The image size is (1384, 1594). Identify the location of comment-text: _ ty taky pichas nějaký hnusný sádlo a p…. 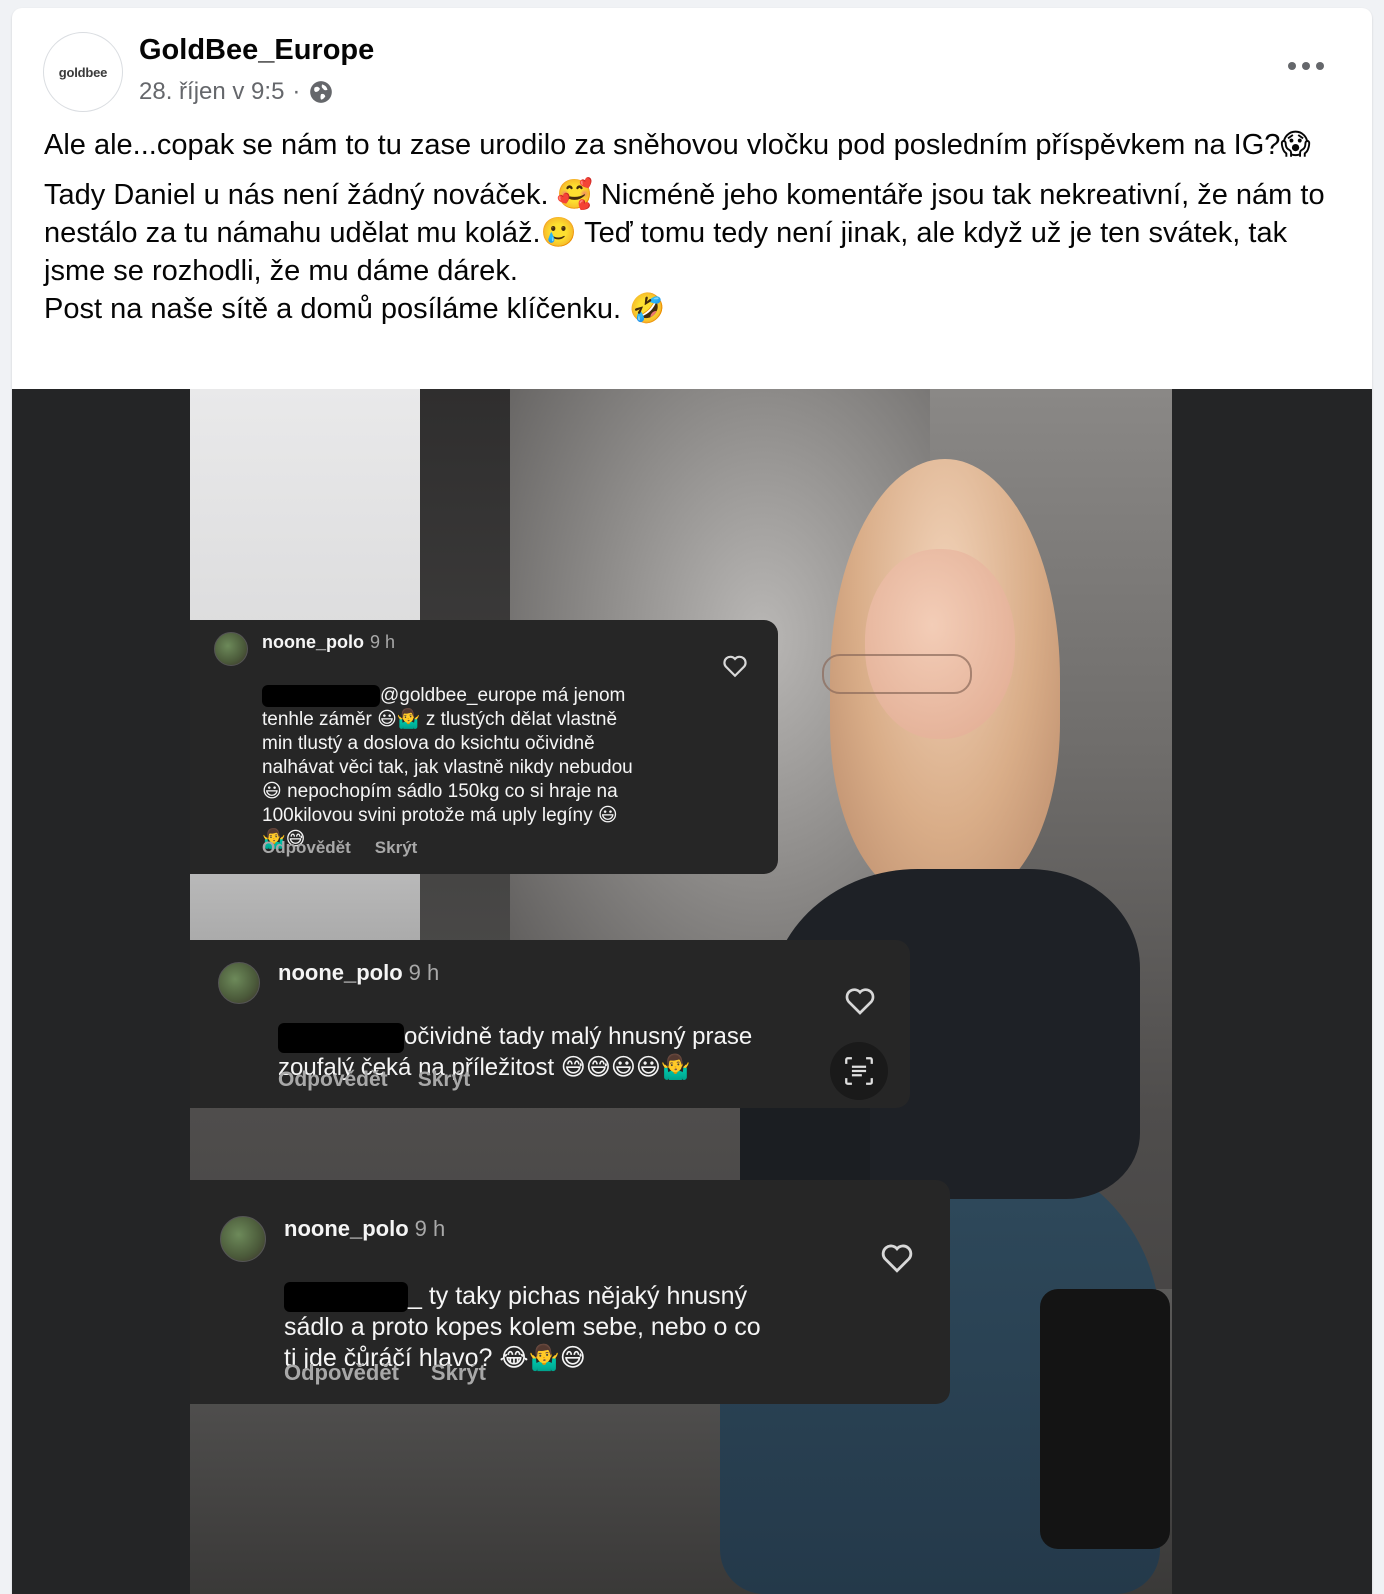
(522, 1327).